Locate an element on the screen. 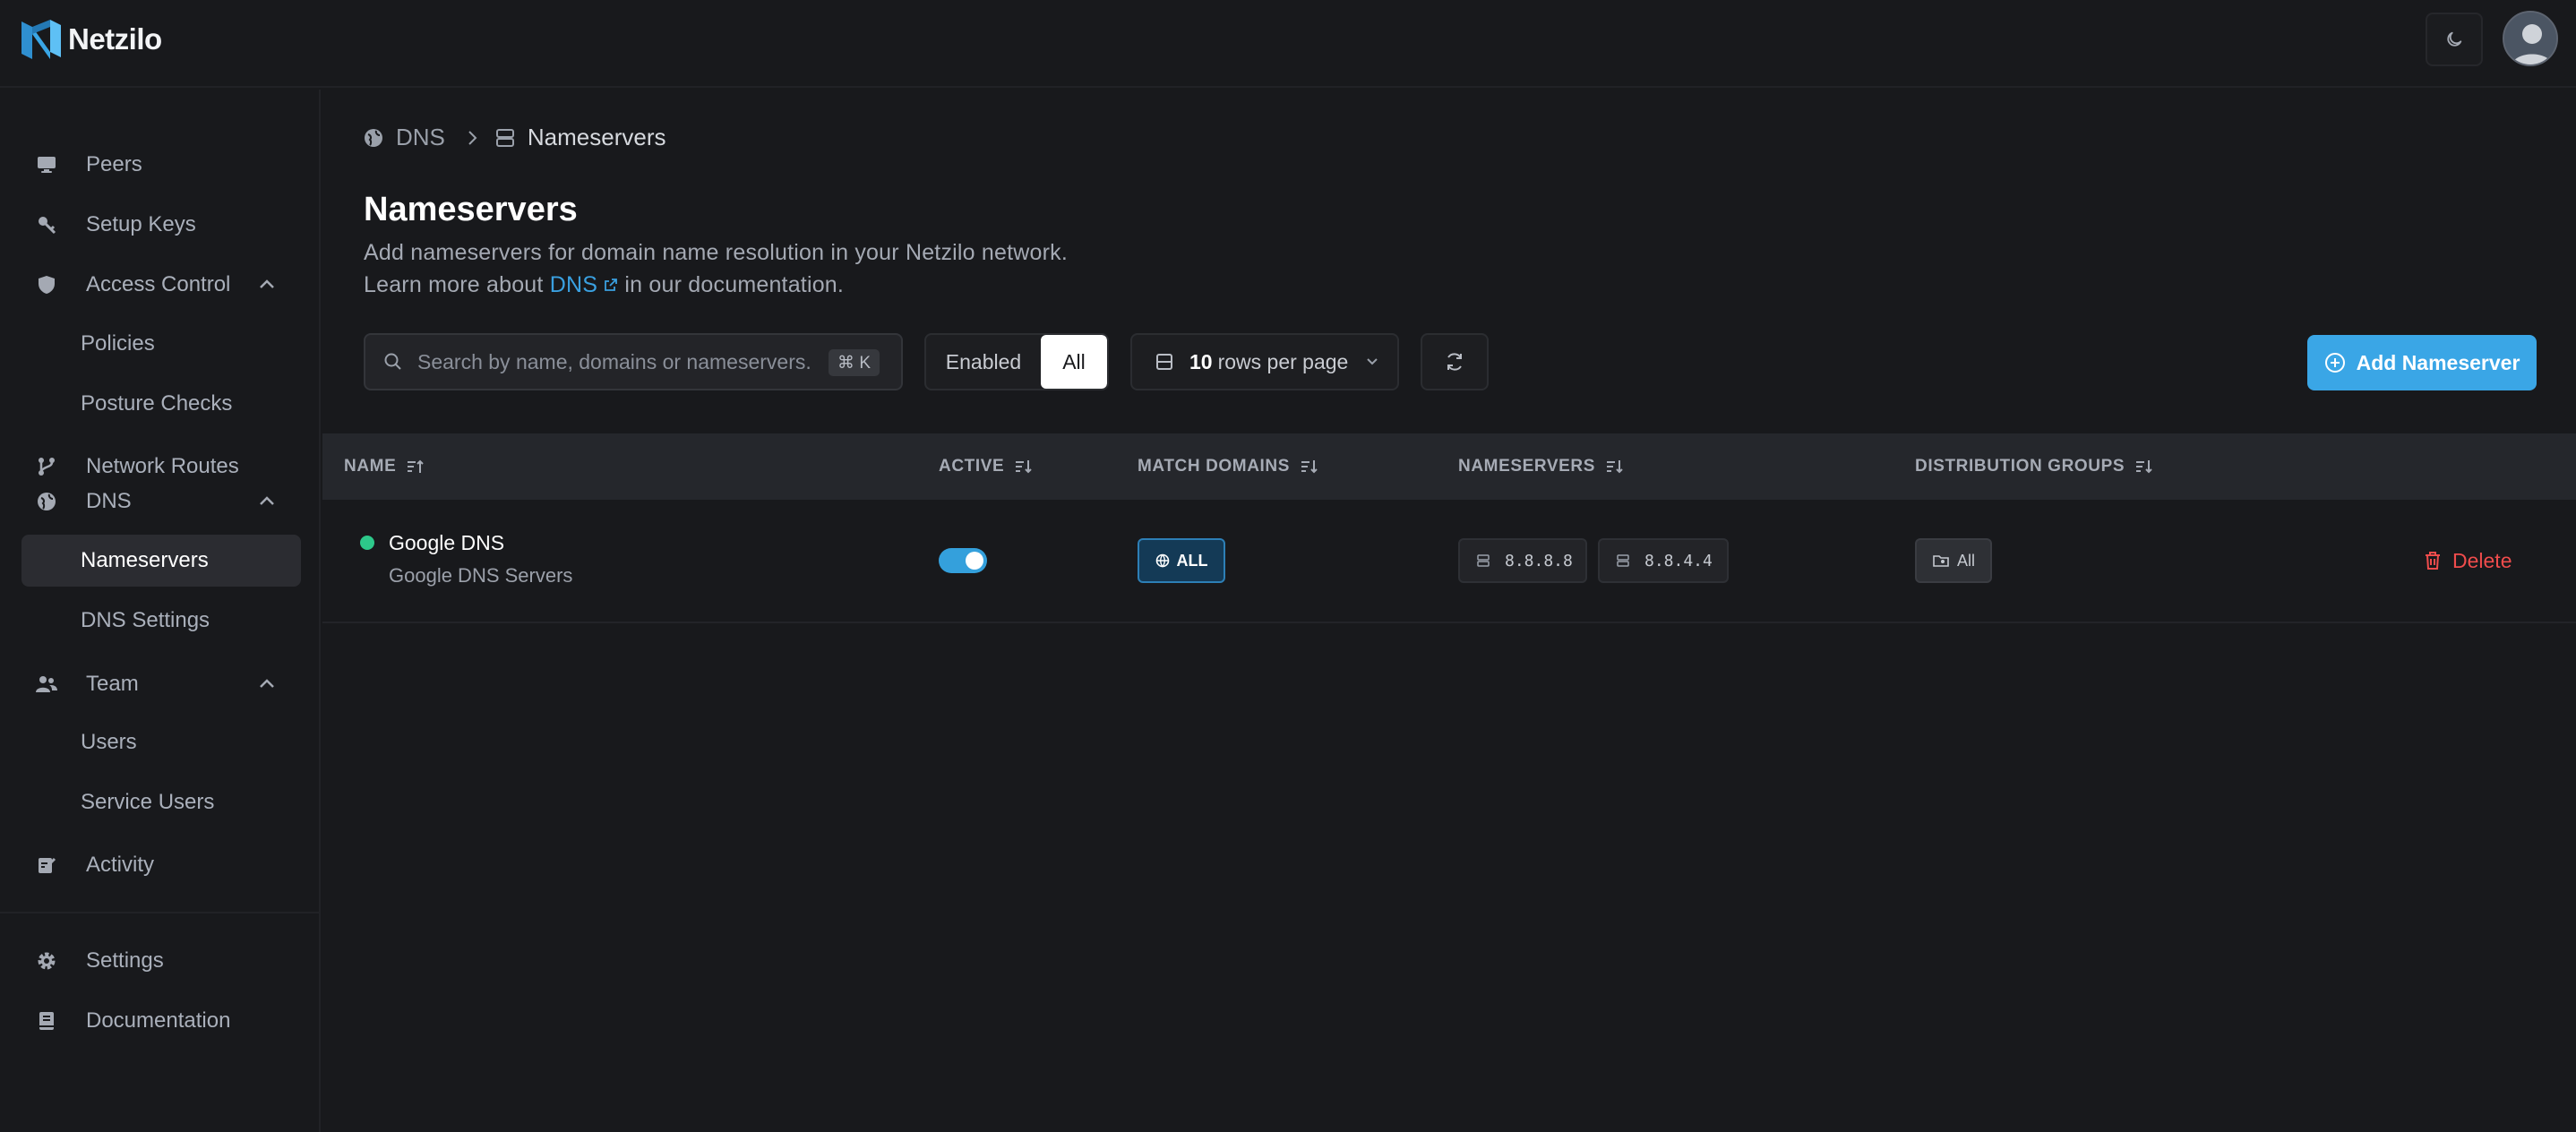  sidebar-item-documentation: Documentation is located at coordinates (160, 1021).